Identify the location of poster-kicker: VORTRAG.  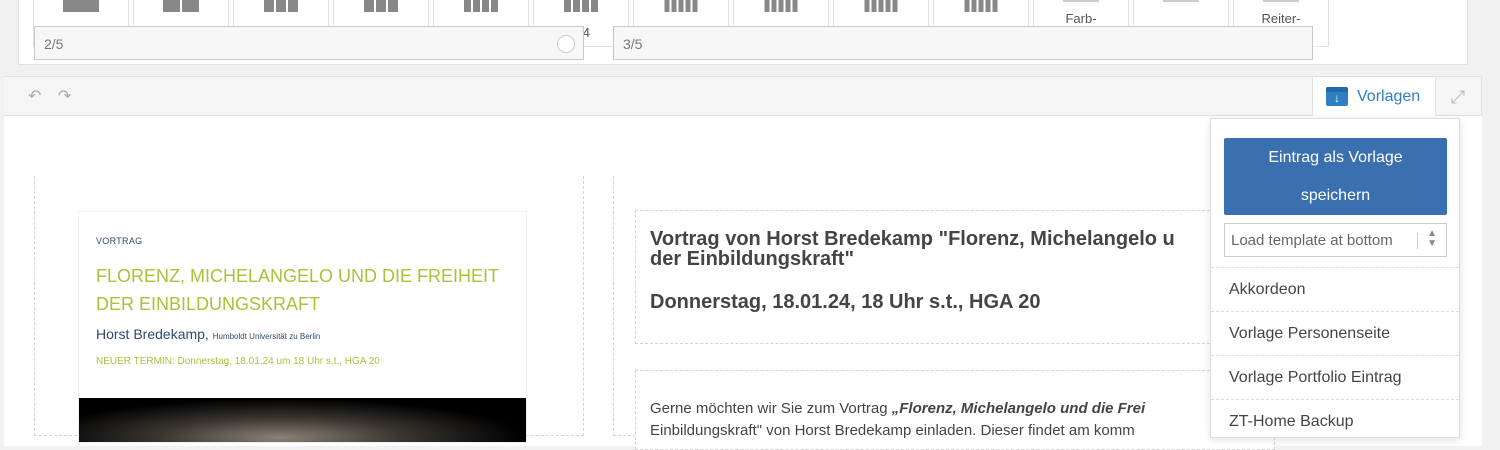
(119, 241).